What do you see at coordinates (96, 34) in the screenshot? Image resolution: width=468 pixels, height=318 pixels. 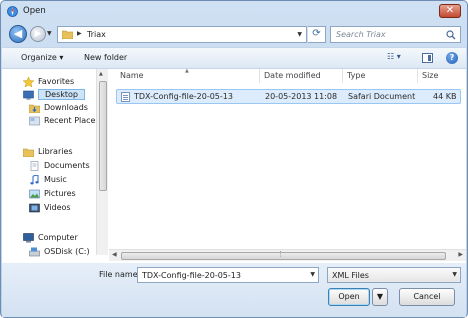 I see `breadcrumb-item: Triax` at bounding box center [96, 34].